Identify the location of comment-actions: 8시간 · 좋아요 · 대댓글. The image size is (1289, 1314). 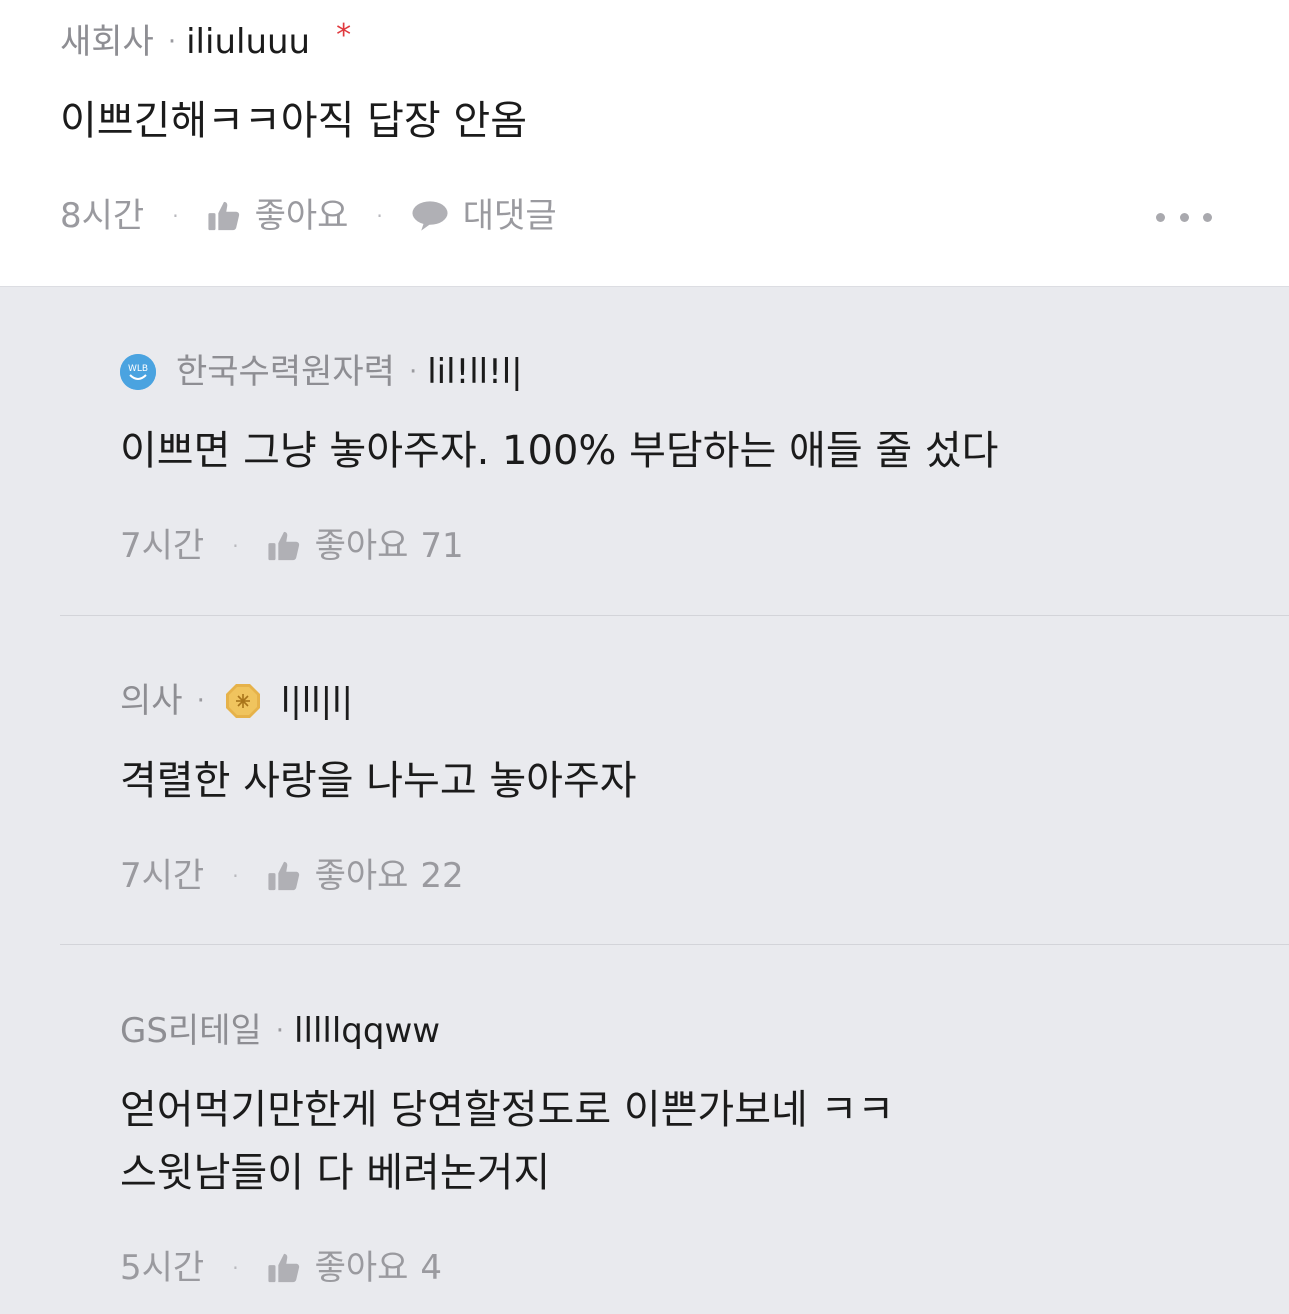
(308, 216).